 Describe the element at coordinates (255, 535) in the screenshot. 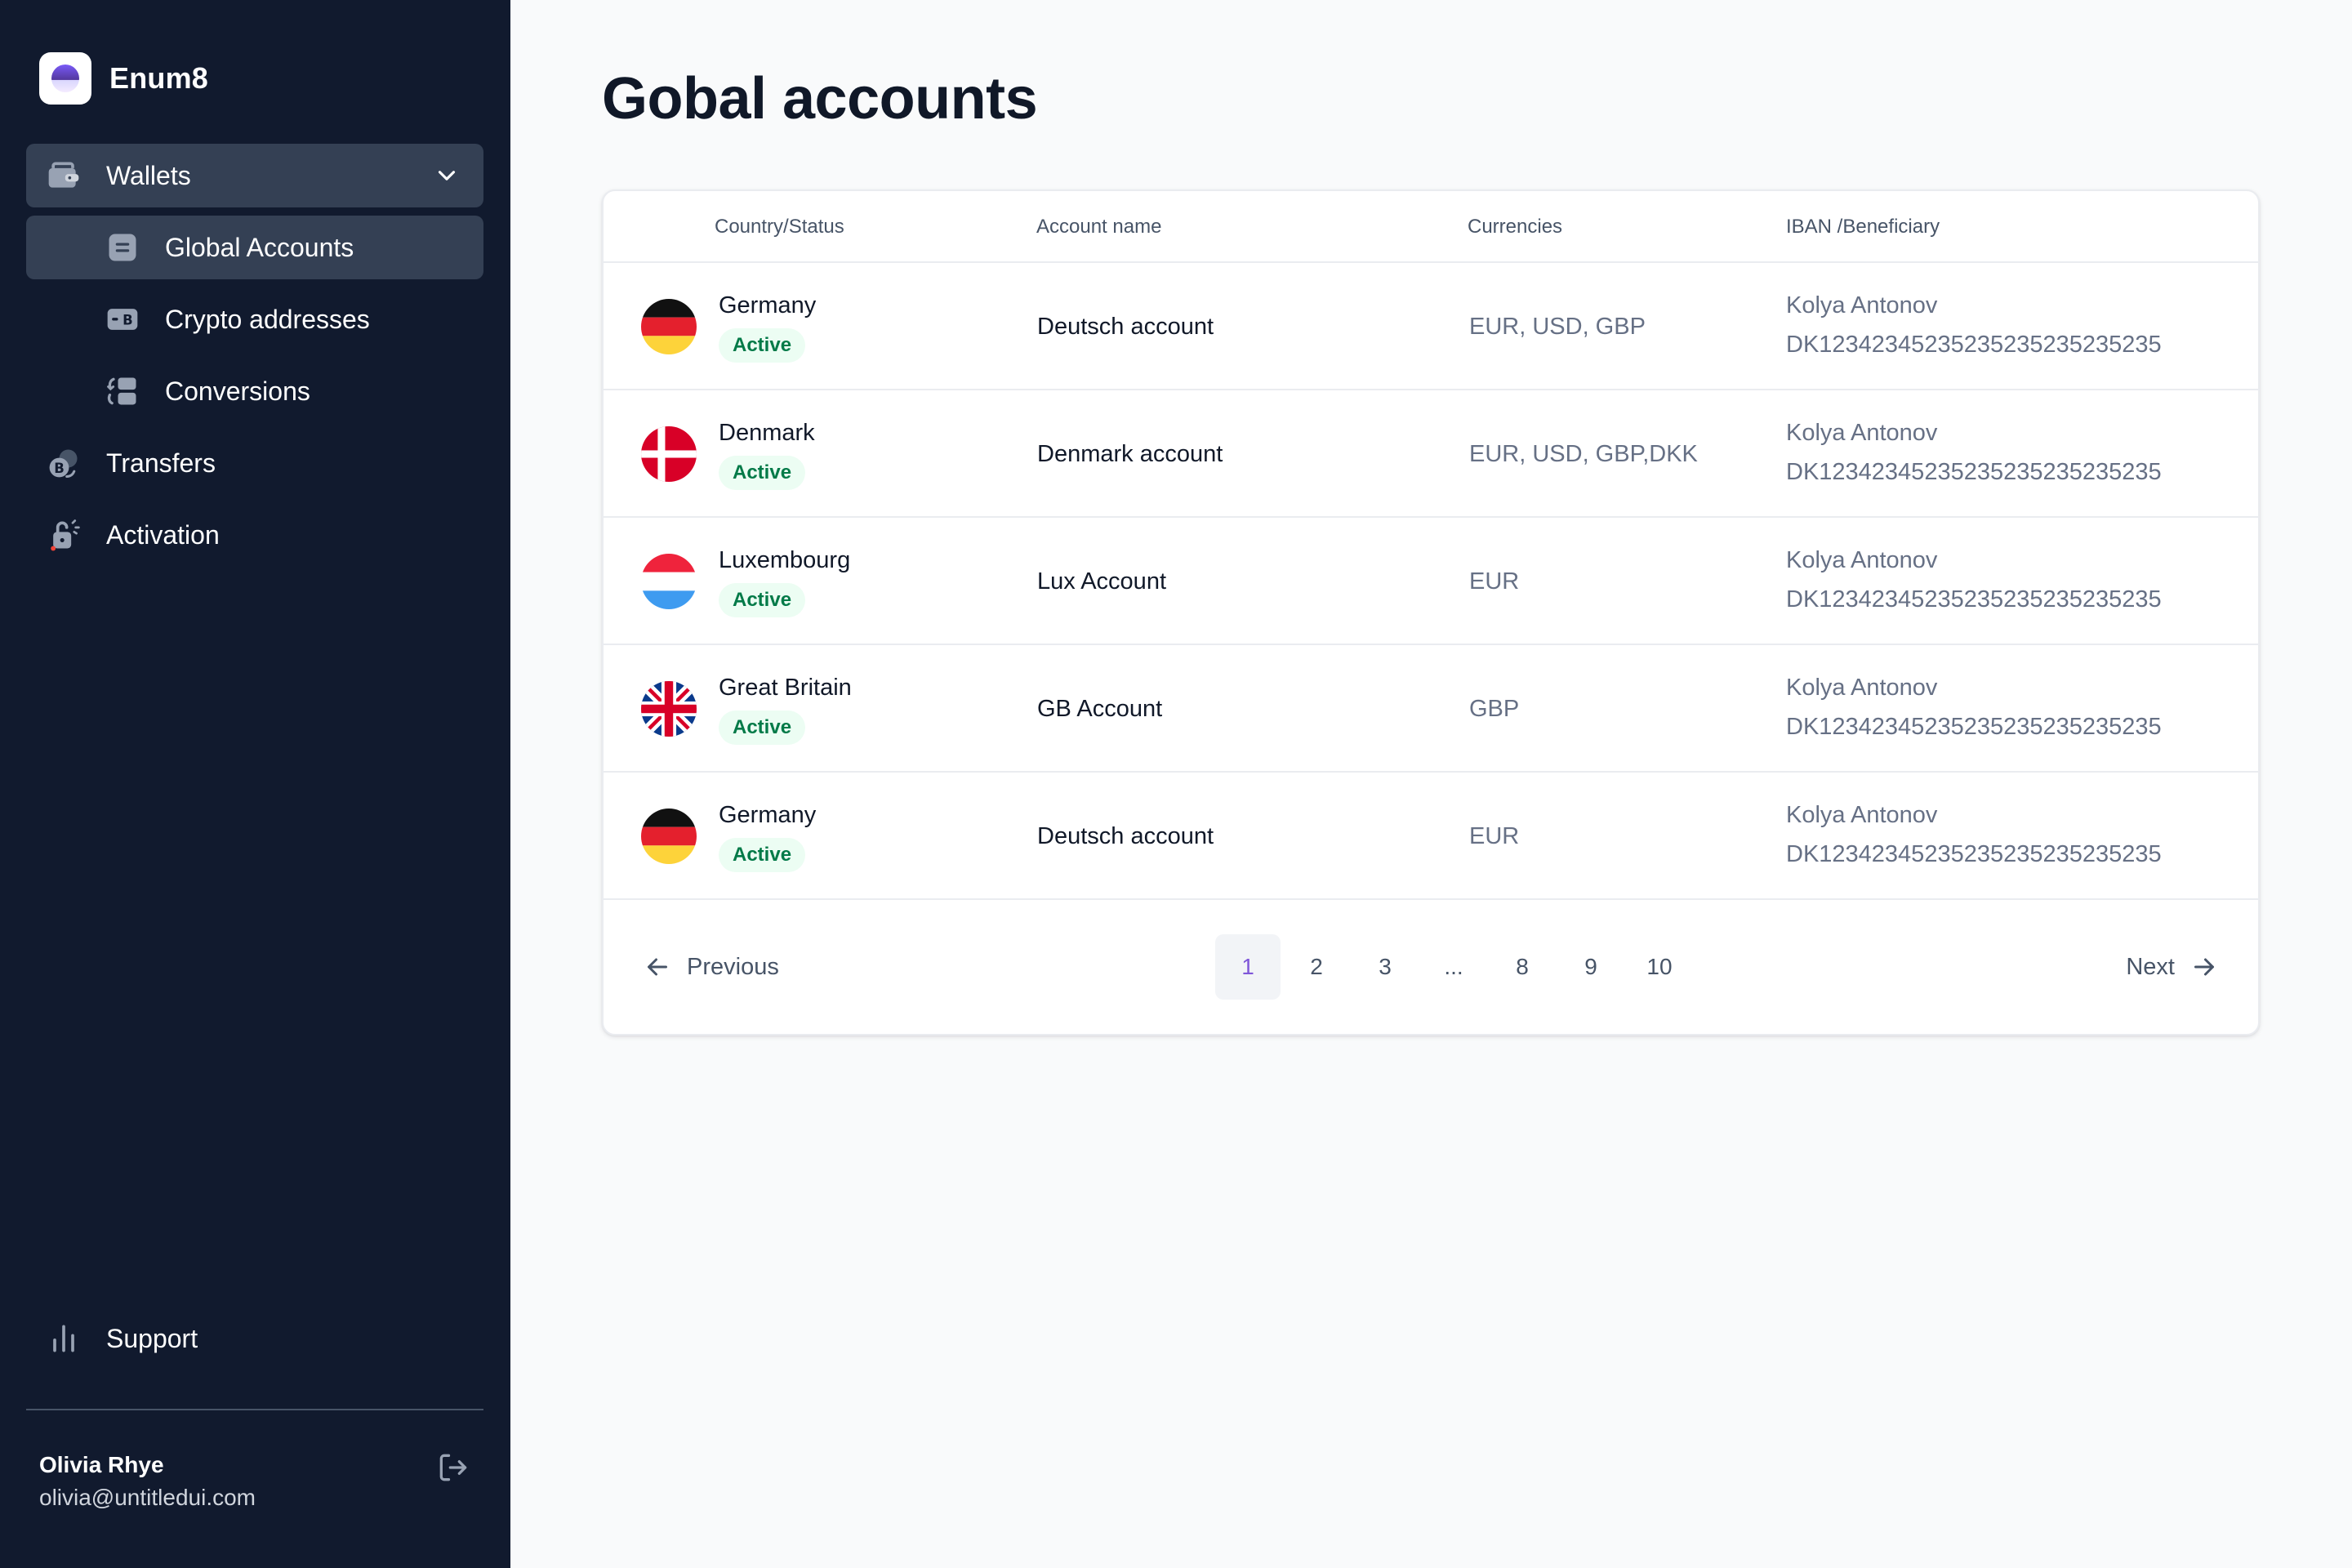

I see `sidebar-item-activation: Activation` at that location.